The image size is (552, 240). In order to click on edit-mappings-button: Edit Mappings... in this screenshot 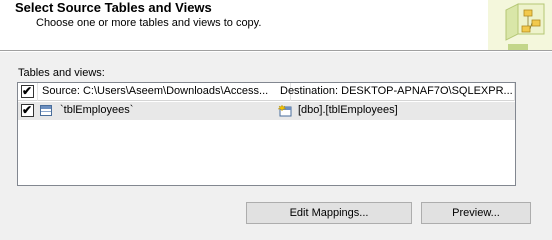, I will do `click(329, 213)`.